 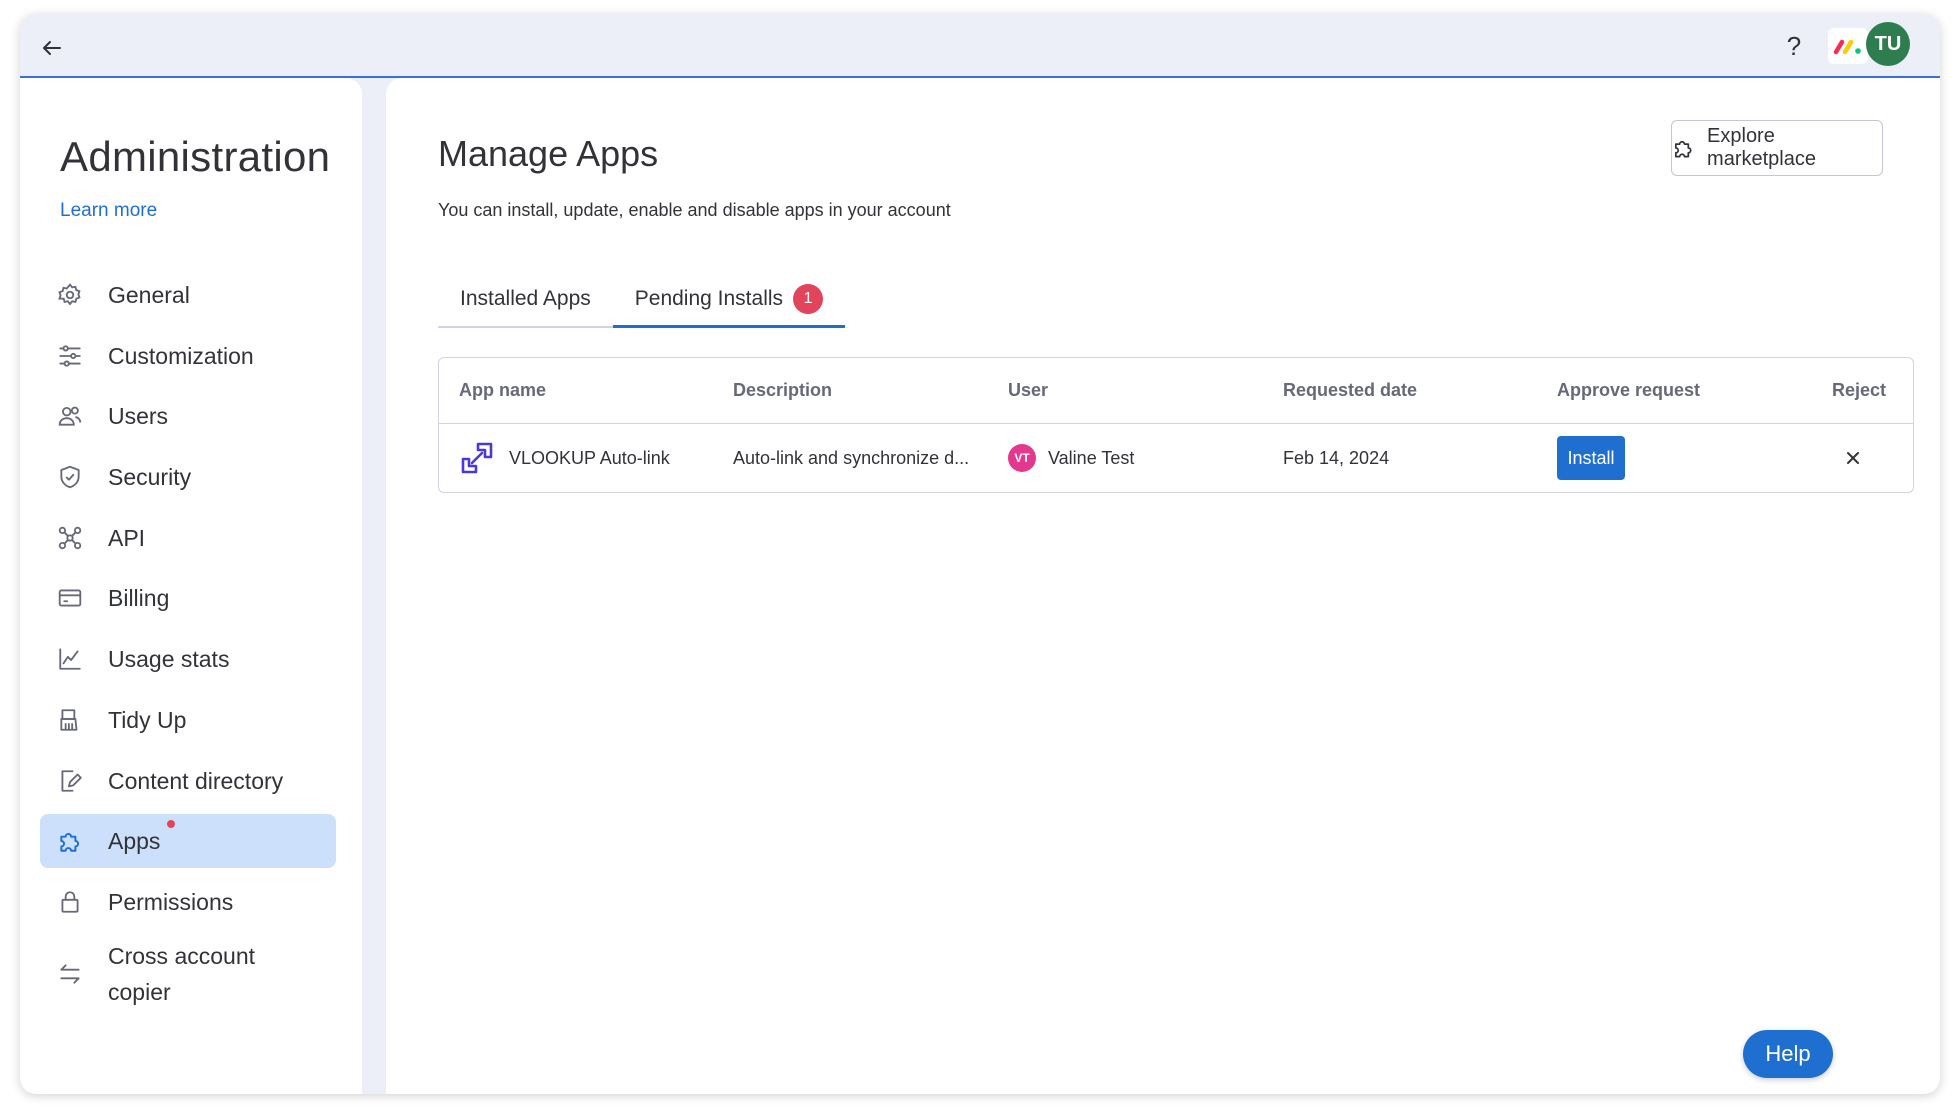 I want to click on sidebar-item-permissions: Permissions, so click(x=188, y=902).